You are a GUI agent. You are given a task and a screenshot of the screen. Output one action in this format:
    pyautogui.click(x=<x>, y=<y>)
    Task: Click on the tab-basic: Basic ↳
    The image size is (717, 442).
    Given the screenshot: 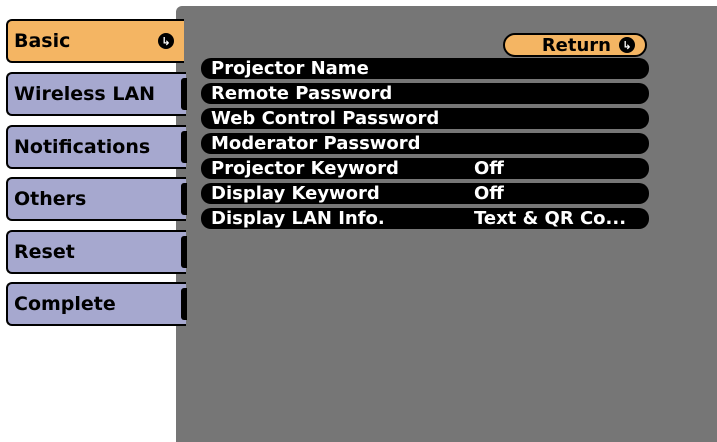 What is the action you would take?
    pyautogui.click(x=95, y=41)
    